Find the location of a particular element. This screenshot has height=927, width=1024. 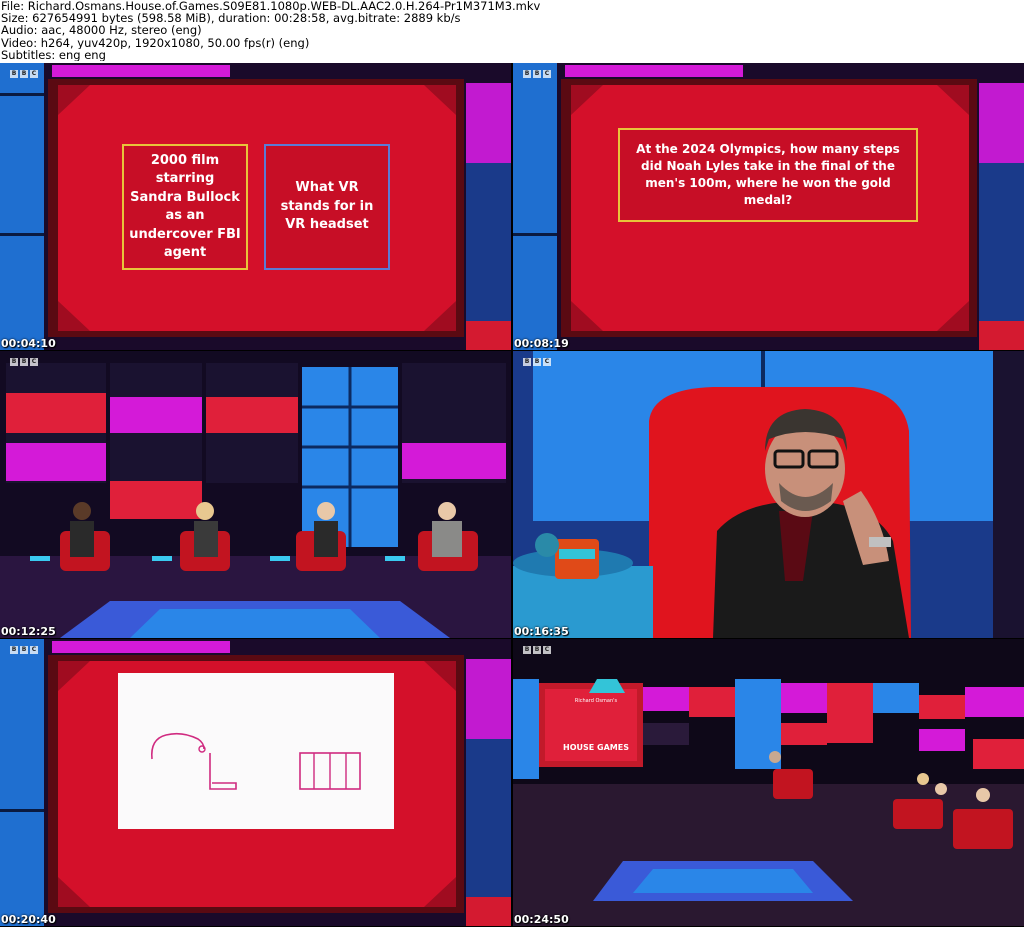

timestamp: 00:08:19 is located at coordinates (541, 343).